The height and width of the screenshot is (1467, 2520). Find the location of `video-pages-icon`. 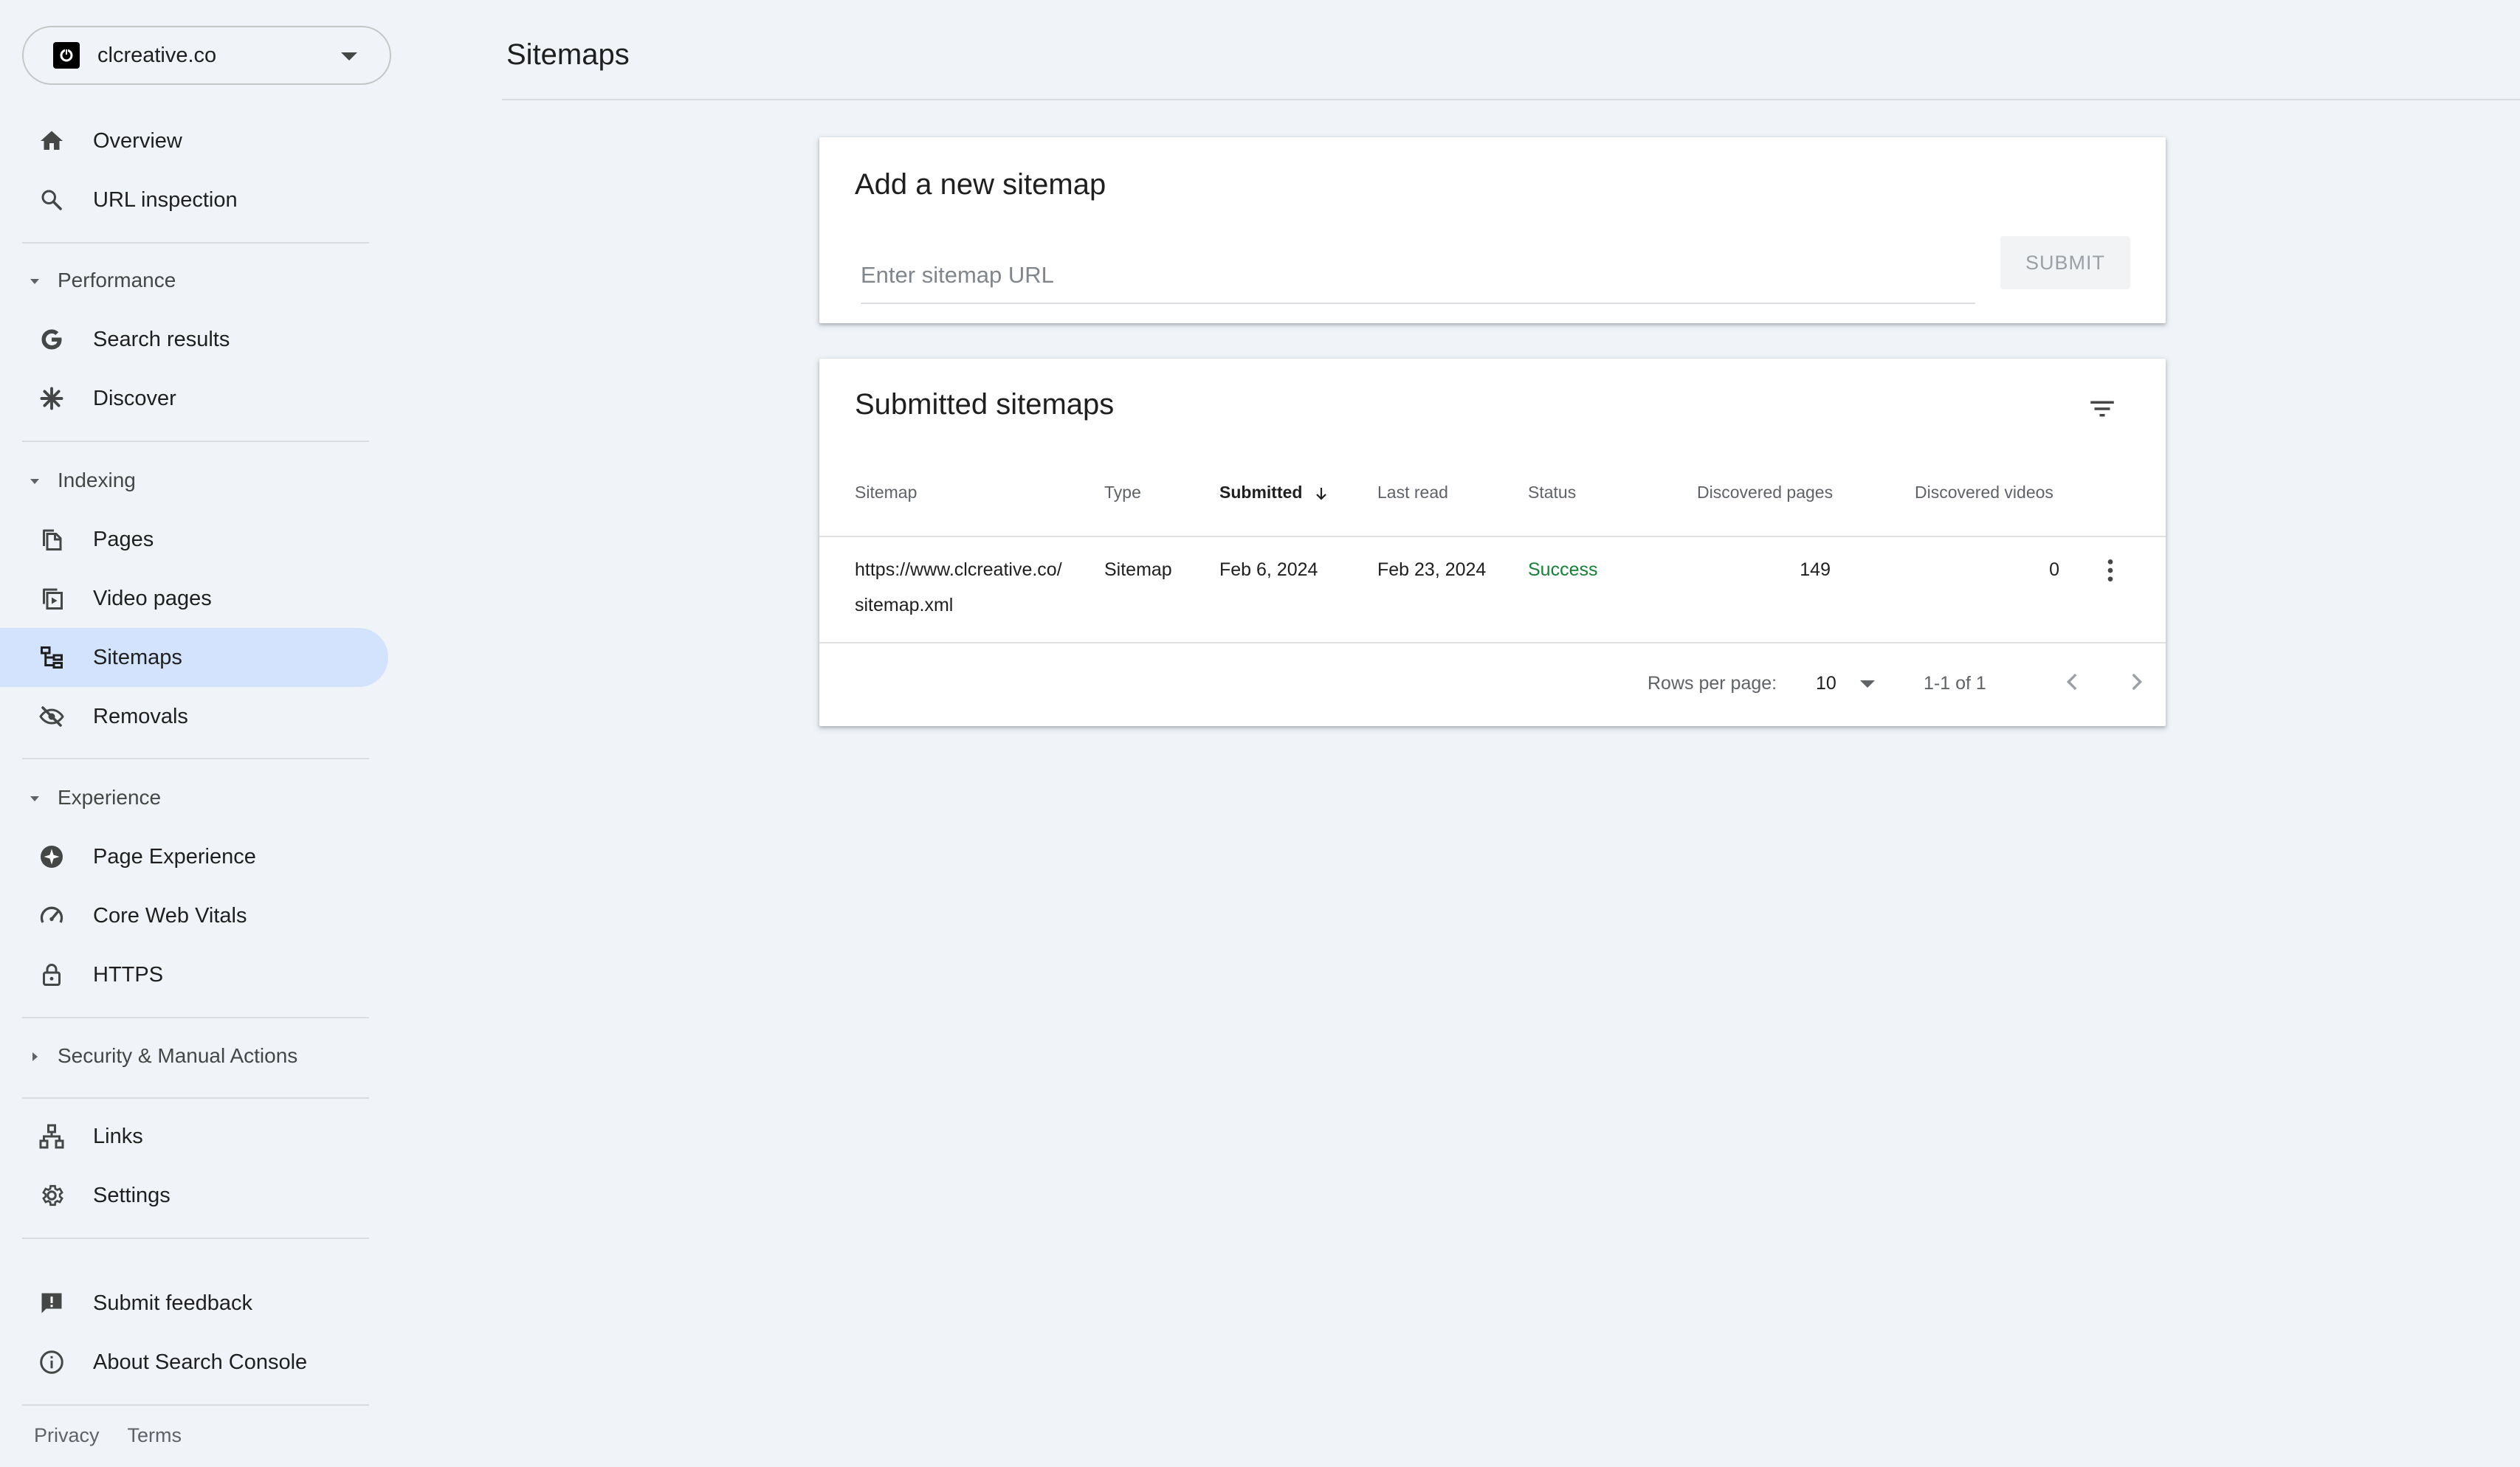

video-pages-icon is located at coordinates (51, 598).